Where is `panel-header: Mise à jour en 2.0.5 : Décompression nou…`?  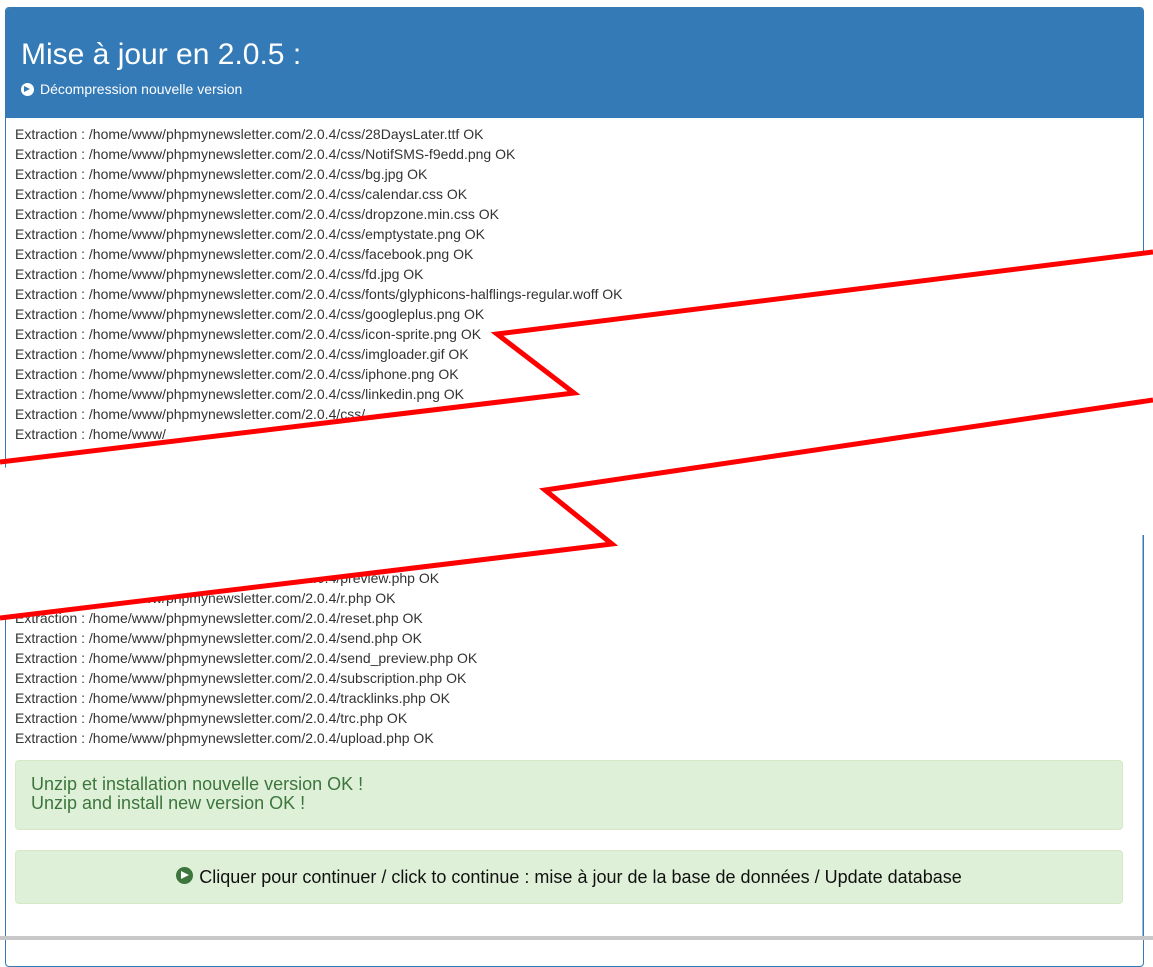
panel-header: Mise à jour en 2.0.5 : Décompression nou… is located at coordinates (574, 63).